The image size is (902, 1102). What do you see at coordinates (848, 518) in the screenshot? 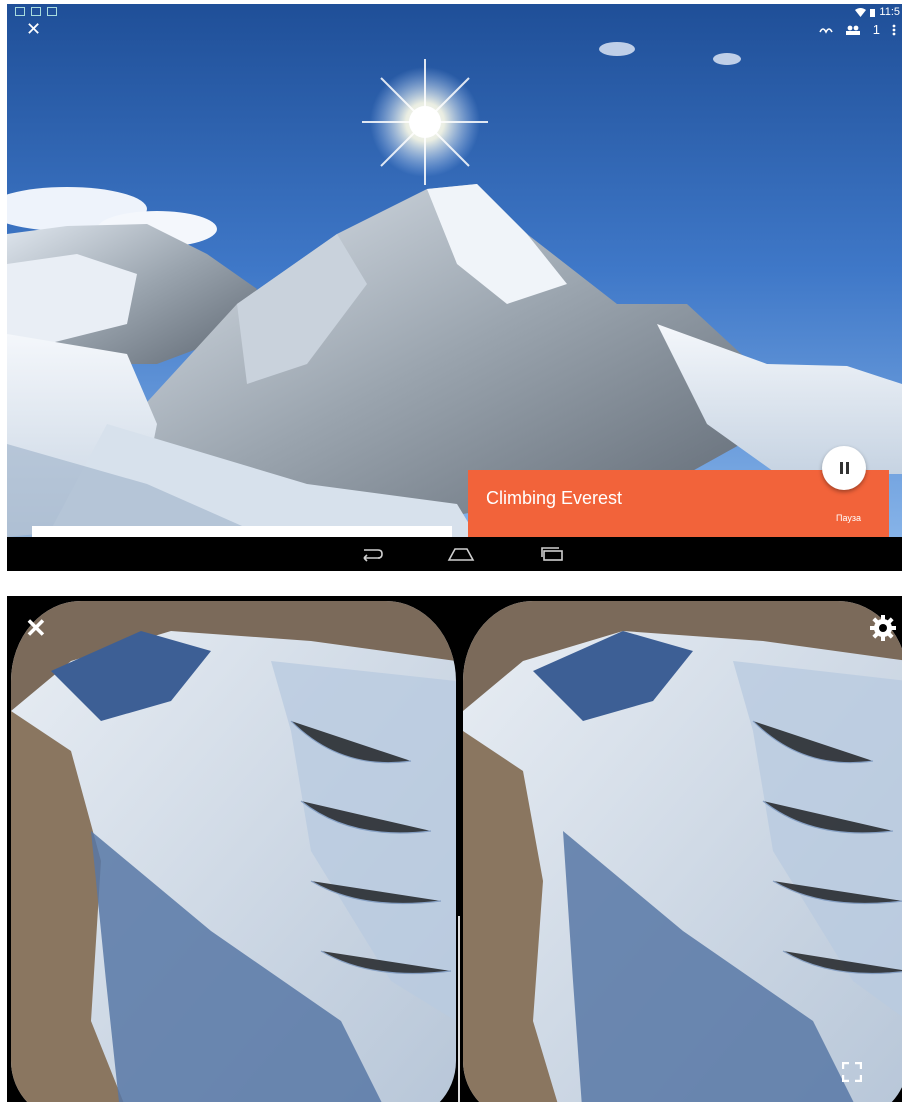
I see `pause-label: Пауза` at bounding box center [848, 518].